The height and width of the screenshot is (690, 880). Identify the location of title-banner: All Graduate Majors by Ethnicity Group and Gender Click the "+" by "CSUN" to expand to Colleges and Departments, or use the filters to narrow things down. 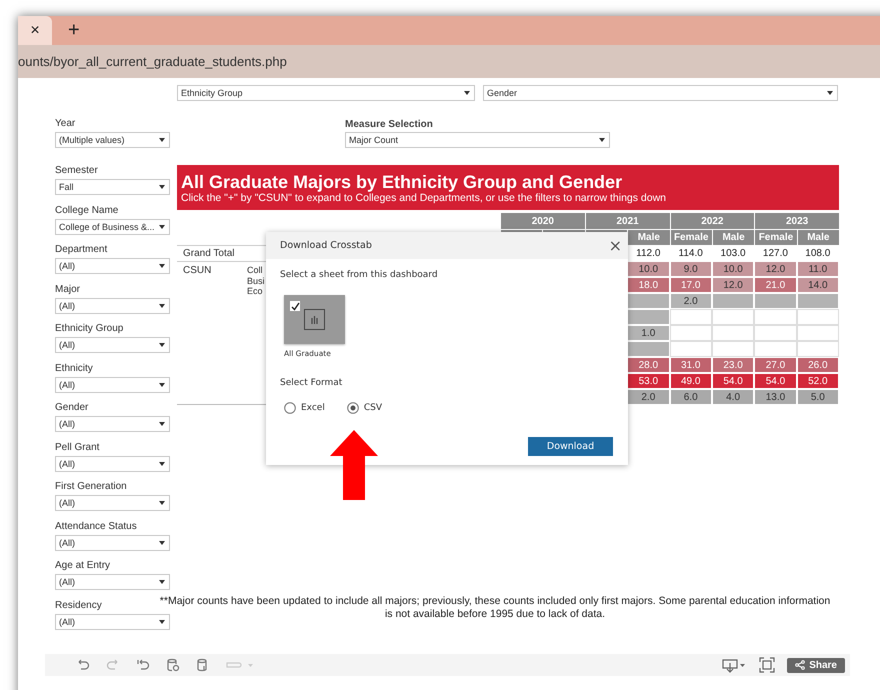
(508, 187).